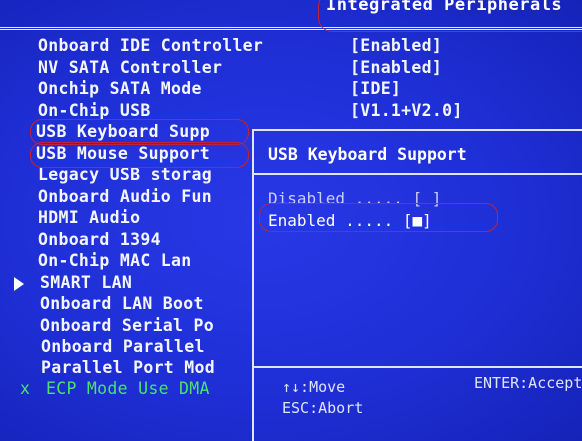 The height and width of the screenshot is (441, 582). I want to click on dialog-title: USB Keyboard Support, so click(367, 154).